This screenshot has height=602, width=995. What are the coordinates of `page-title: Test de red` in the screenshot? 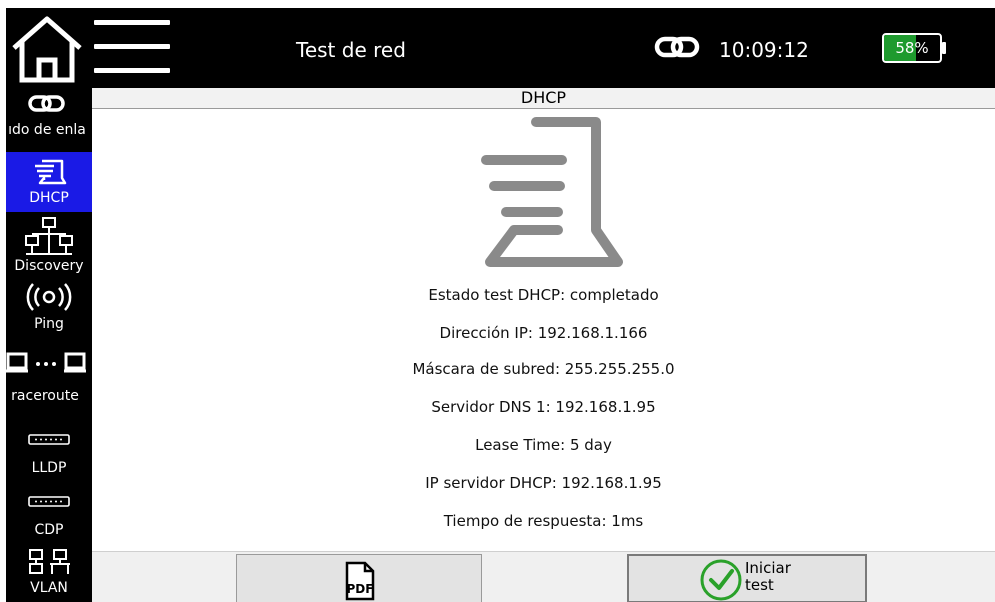 It's located at (351, 50).